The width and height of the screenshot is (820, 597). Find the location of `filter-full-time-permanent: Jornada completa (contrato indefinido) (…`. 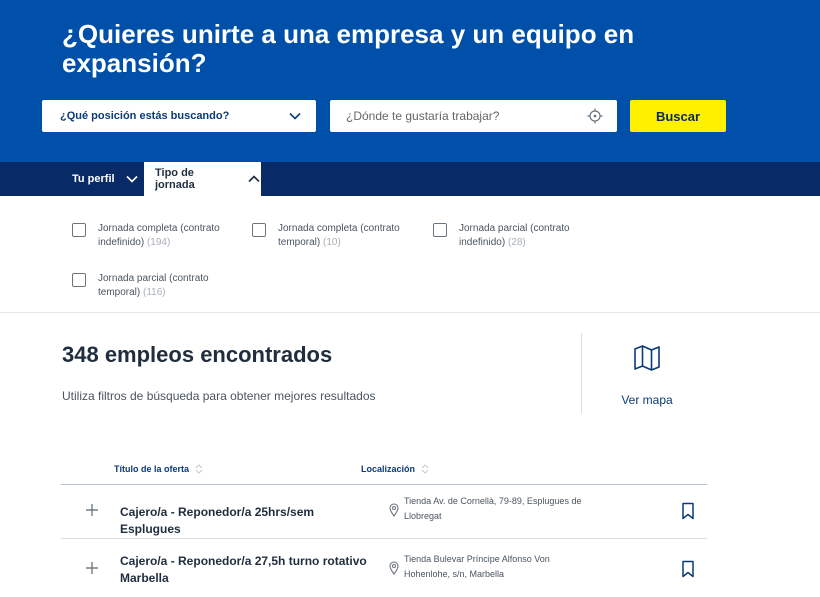

filter-full-time-permanent: Jornada completa (contrato indefinido) (… is located at coordinates (157, 236).